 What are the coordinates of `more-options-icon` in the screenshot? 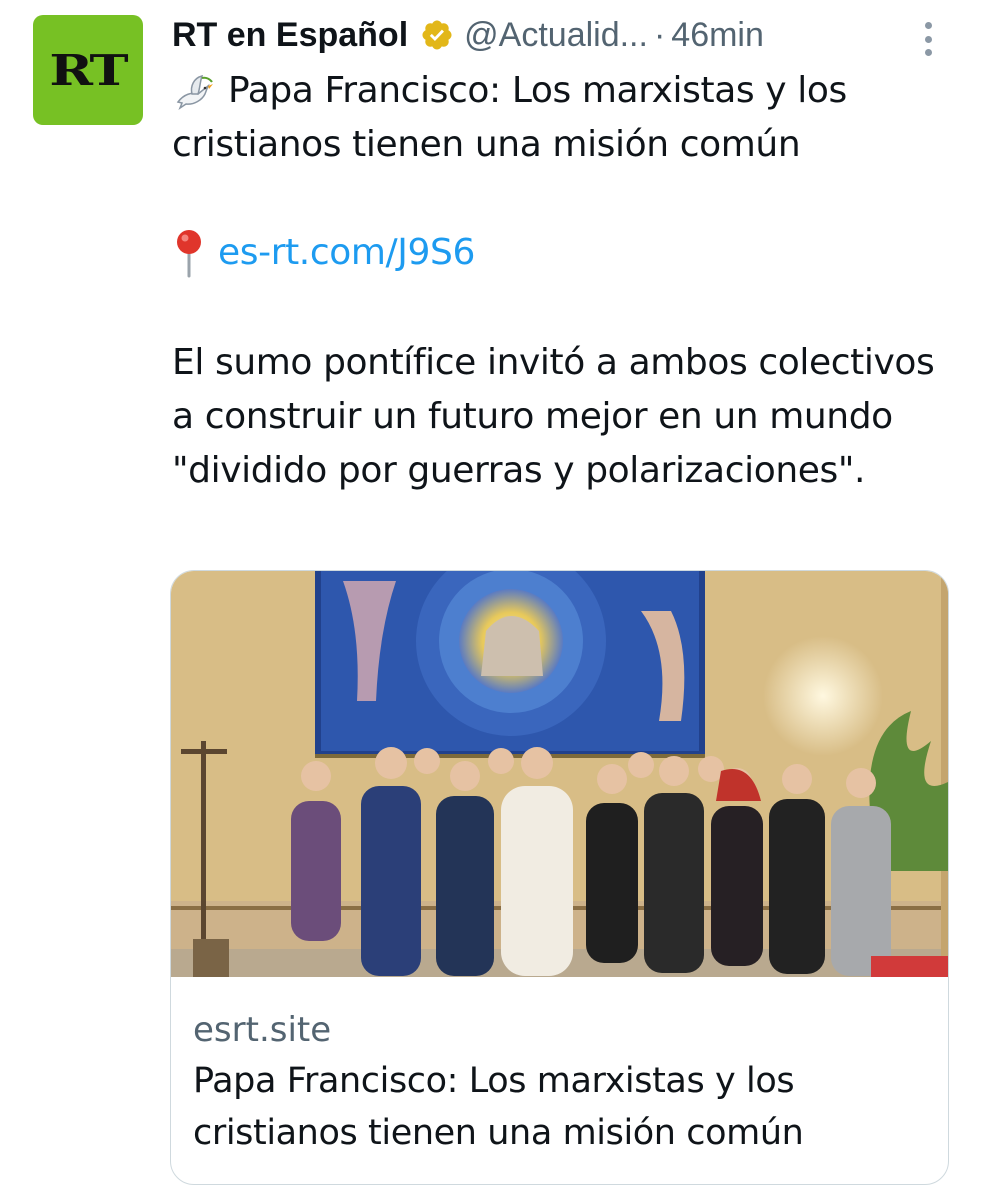 It's located at (928, 39).